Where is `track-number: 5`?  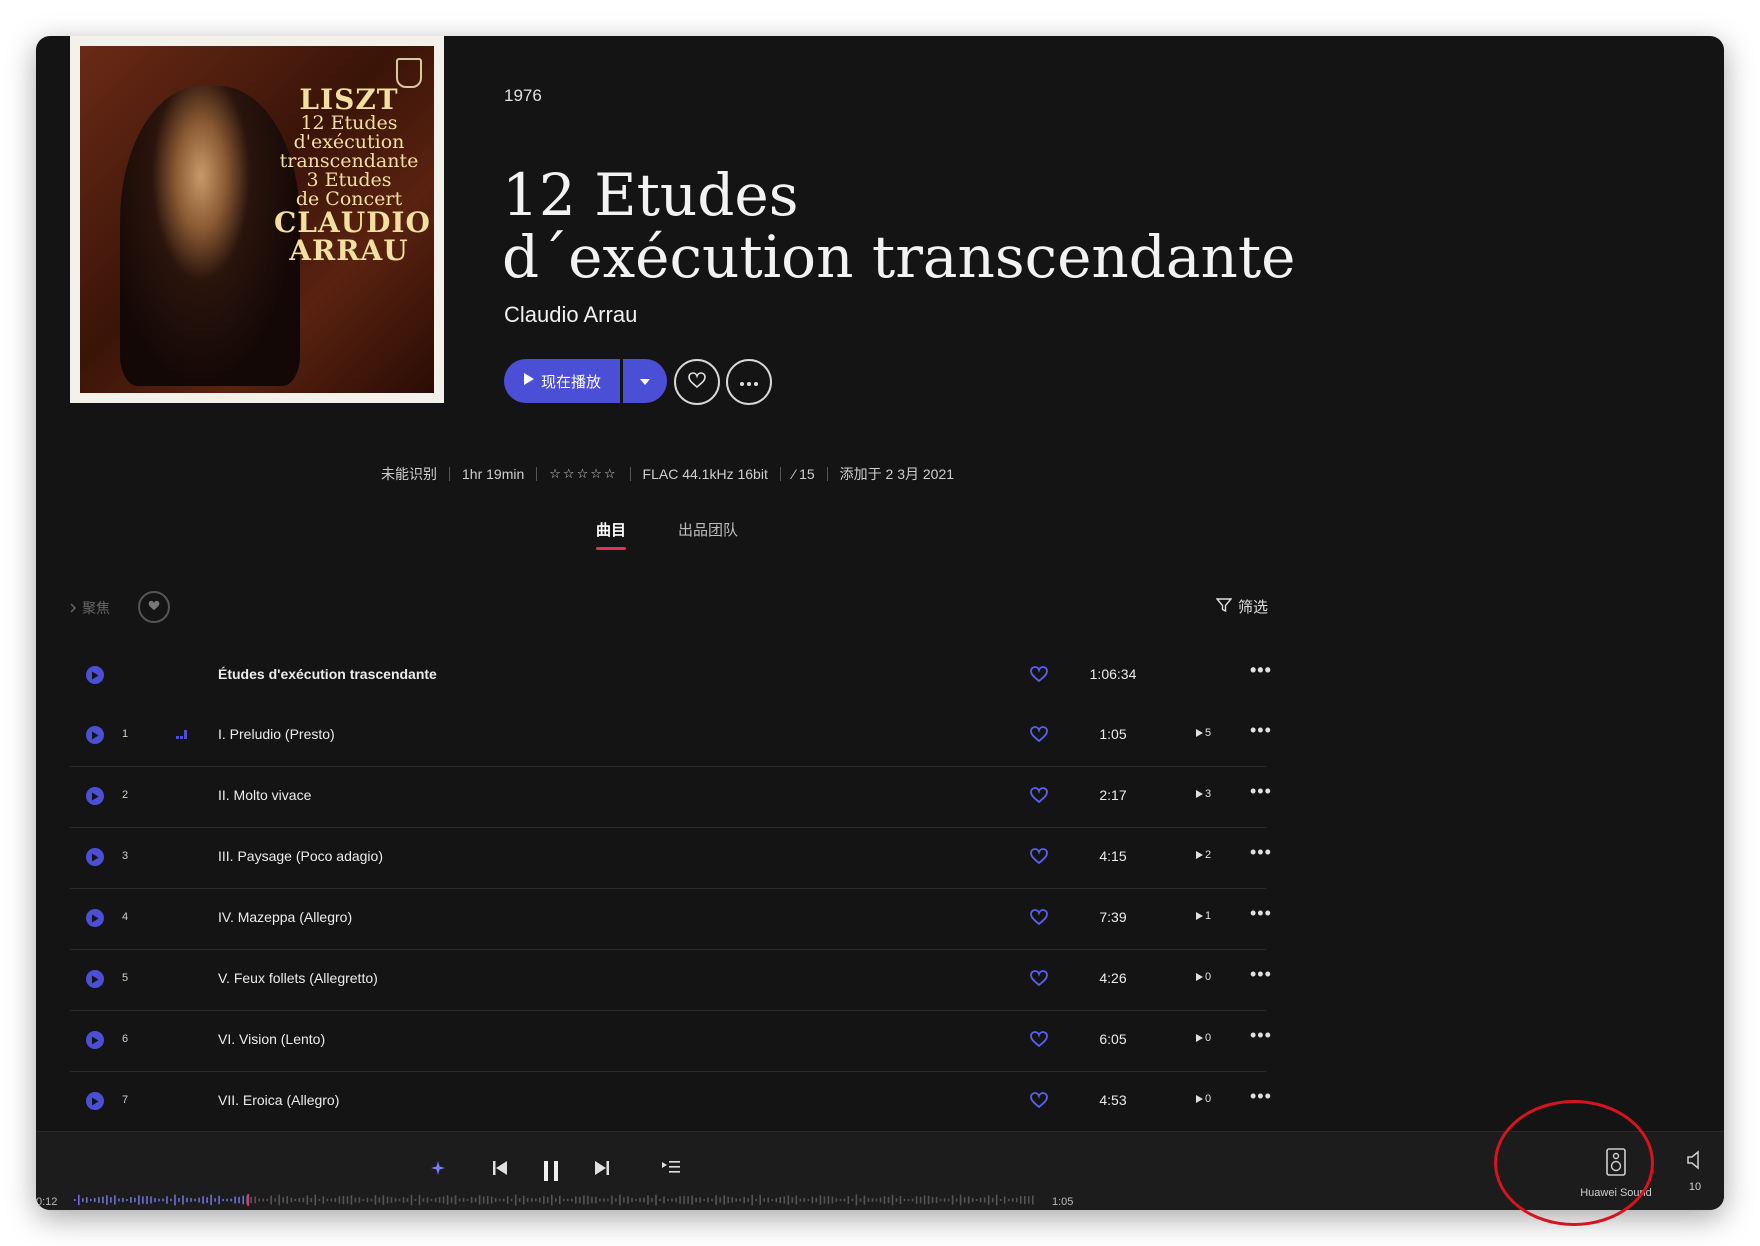
track-number: 5 is located at coordinates (125, 978).